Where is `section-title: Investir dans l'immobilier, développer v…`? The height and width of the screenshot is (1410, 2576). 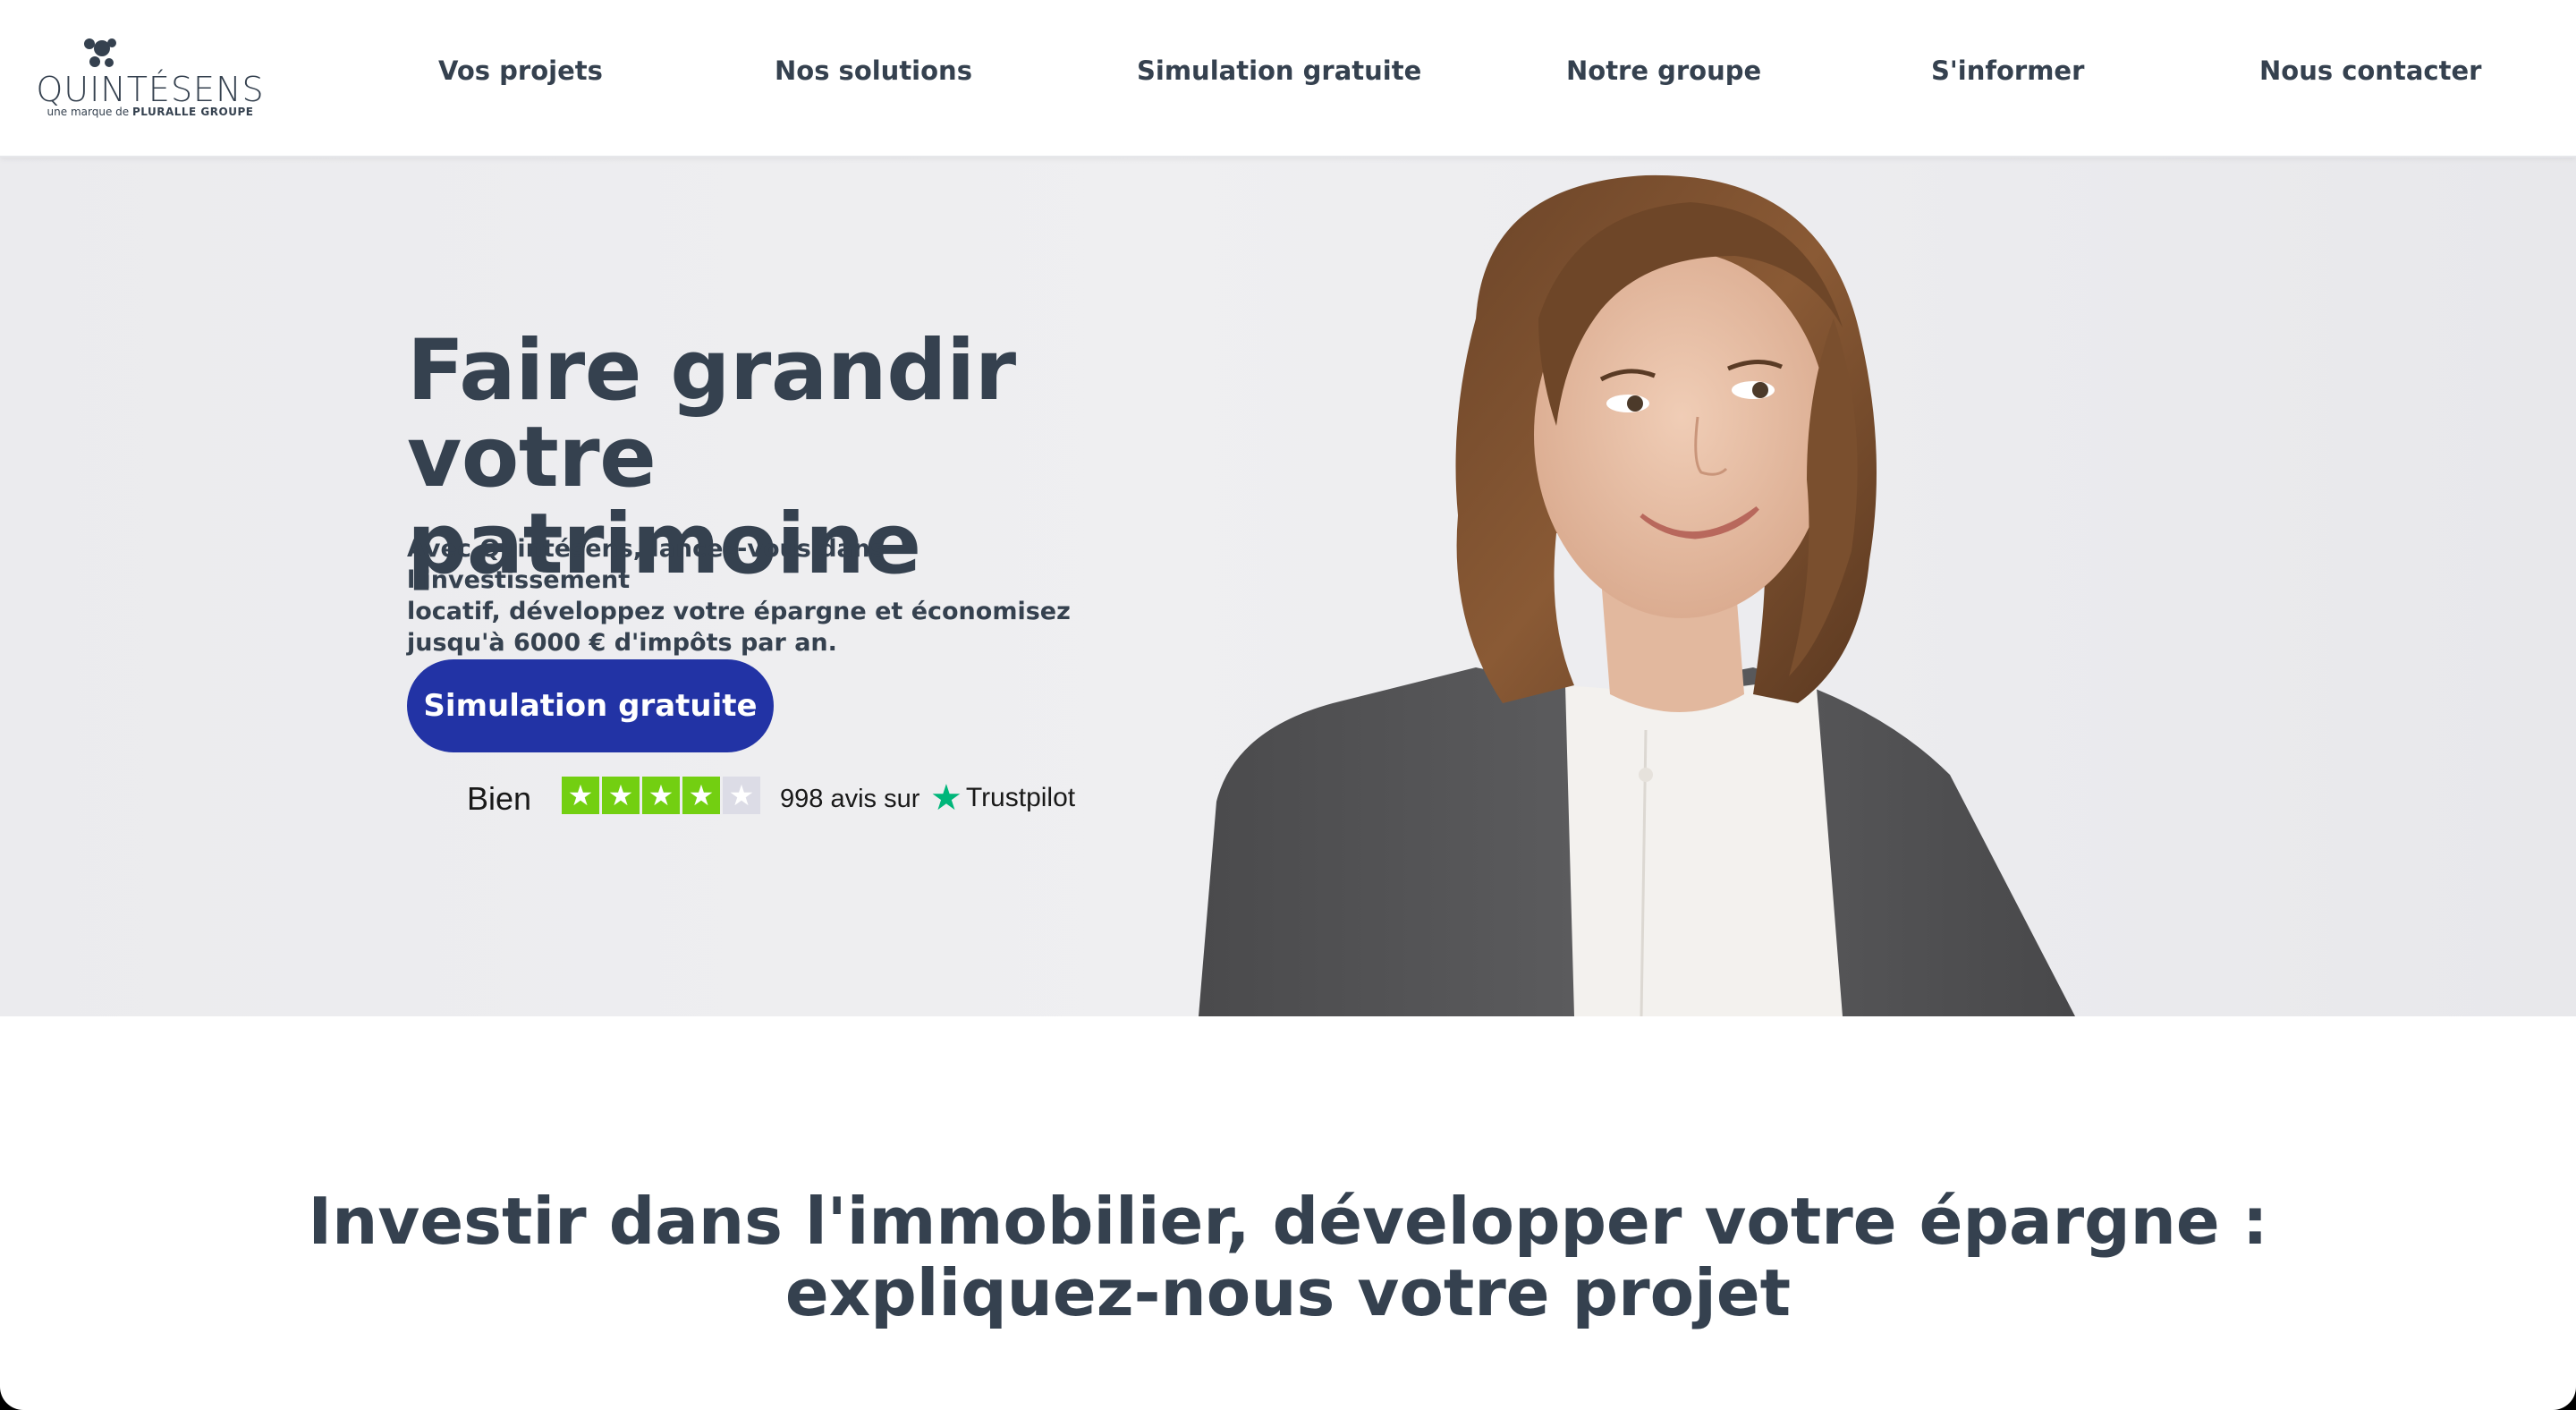 section-title: Investir dans l'immobilier, développer v… is located at coordinates (1288, 1257).